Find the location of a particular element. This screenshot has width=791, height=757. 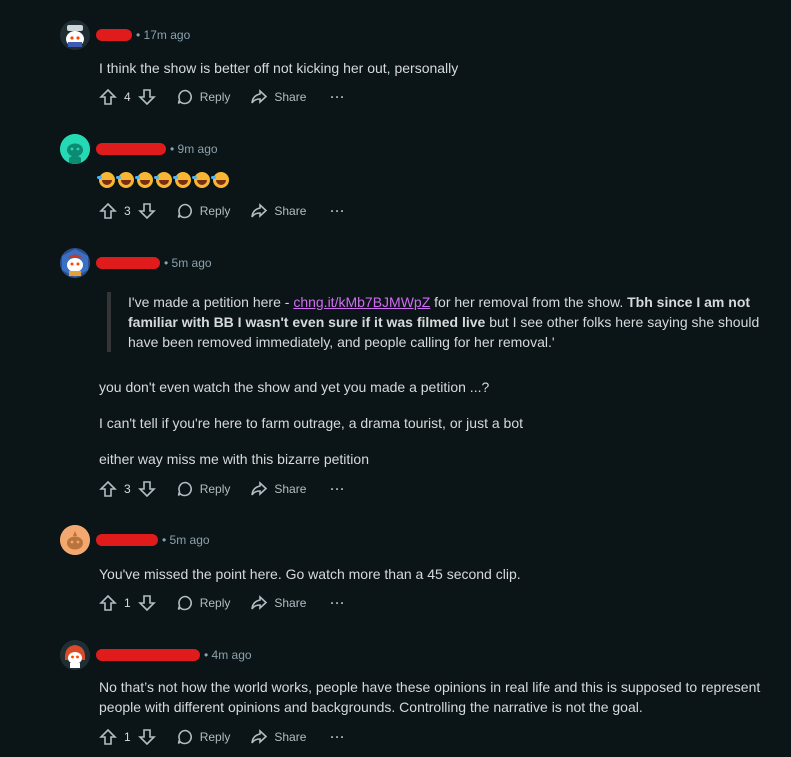

timestamp-text: 17m ago is located at coordinates (167, 35).